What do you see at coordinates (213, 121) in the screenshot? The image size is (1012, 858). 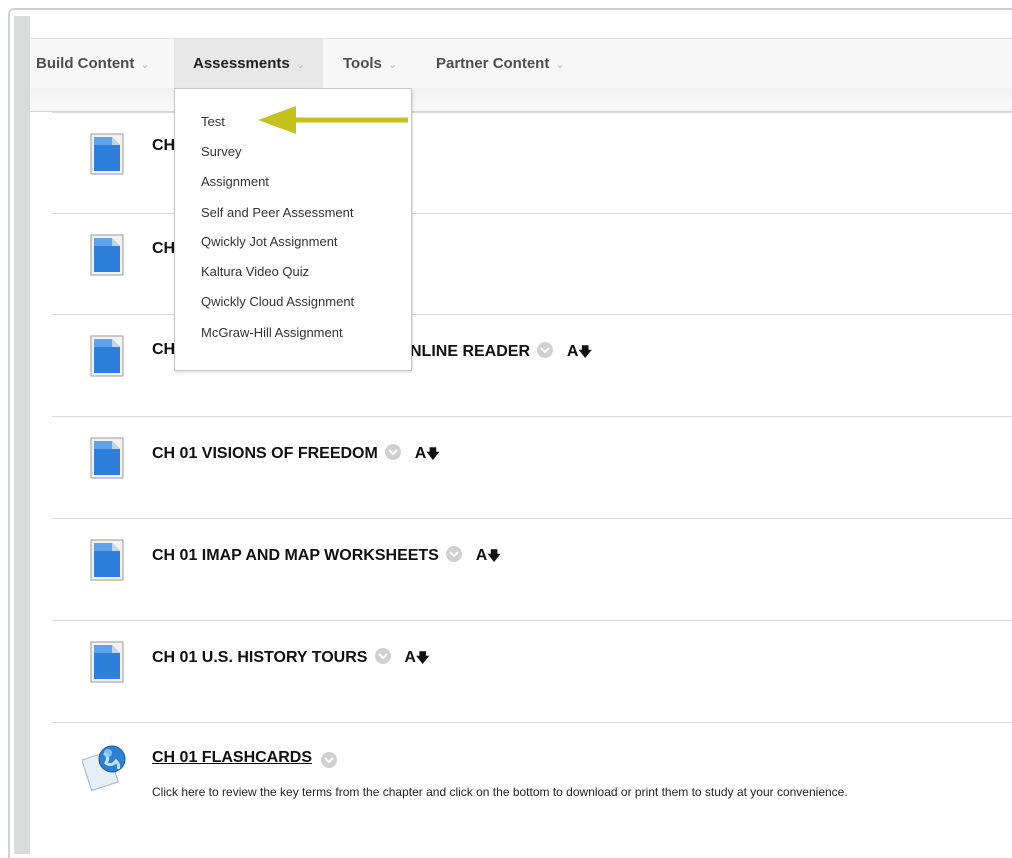 I see `menu-item-test: Test` at bounding box center [213, 121].